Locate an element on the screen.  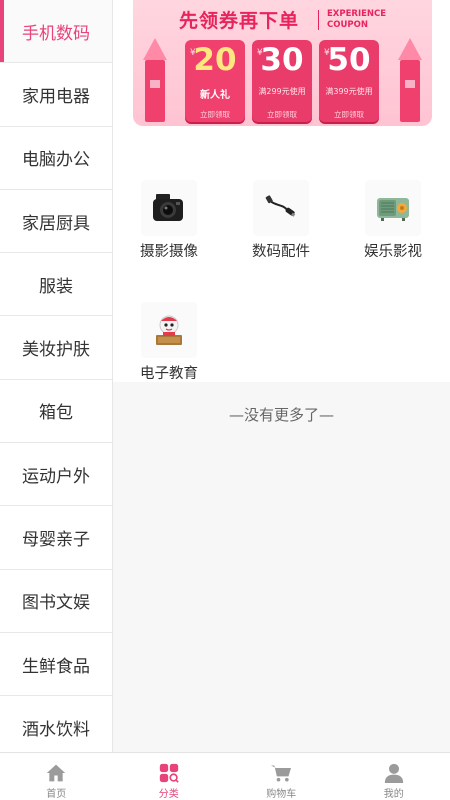
tab-label: 我的 is located at coordinates (393, 794).